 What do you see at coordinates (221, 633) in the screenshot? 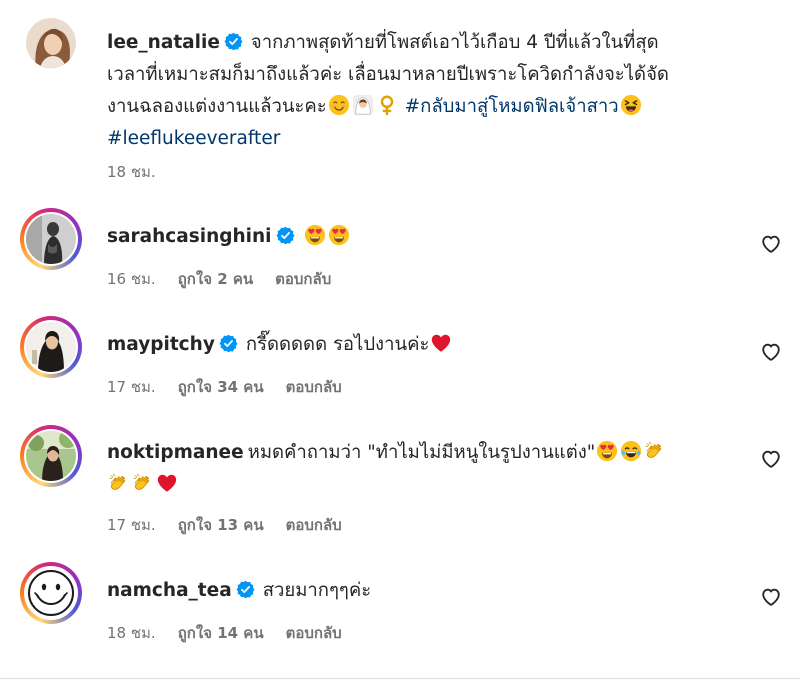
I see `likes-count-button: ถูกใจ 14 คน` at bounding box center [221, 633].